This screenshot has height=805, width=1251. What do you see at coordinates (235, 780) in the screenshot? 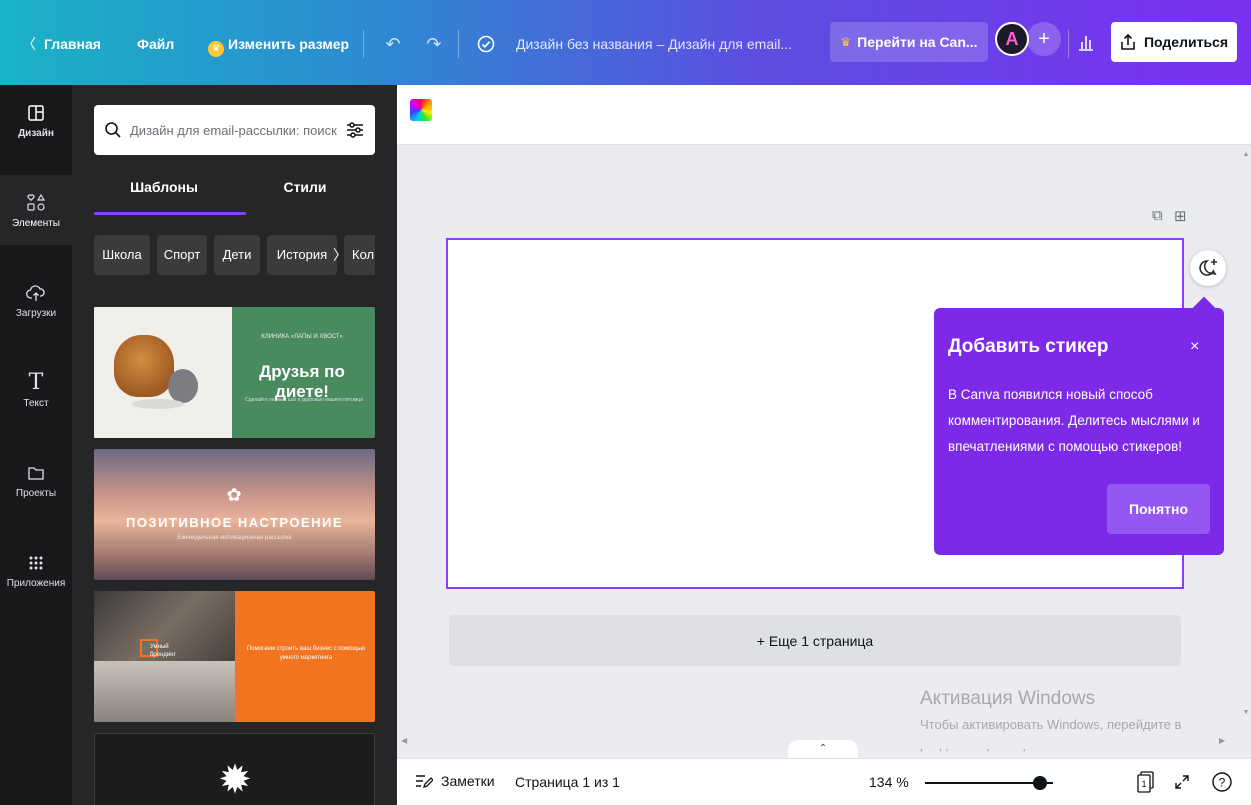
I see `starburst-icon: ✹` at bounding box center [235, 780].